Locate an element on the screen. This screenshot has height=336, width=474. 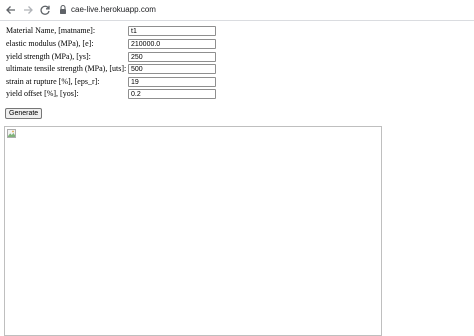
elastic-modulus-label: elastic modulus (MPa), [e]: is located at coordinates (50, 43).